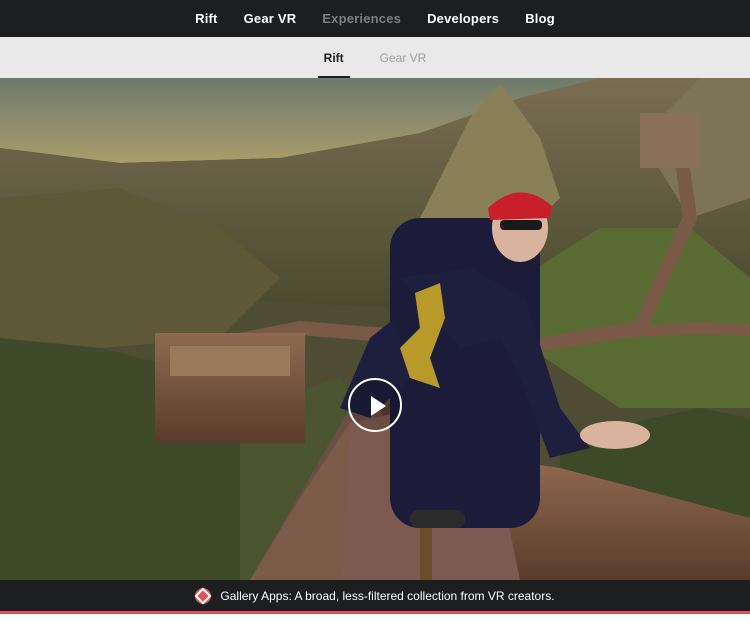 This screenshot has width=750, height=637. I want to click on top-navigation: Rift Gear VR Experiences Developers Blog, so click(375, 18).